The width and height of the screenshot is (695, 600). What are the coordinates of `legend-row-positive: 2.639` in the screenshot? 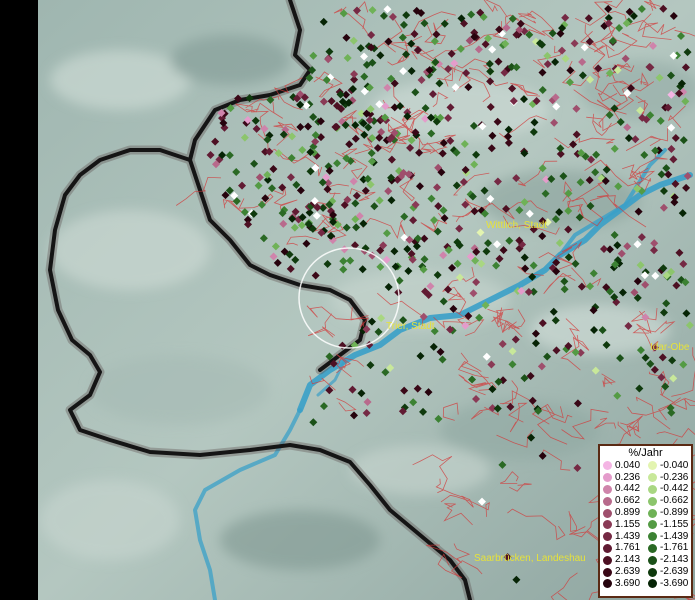 It's located at (621, 572).